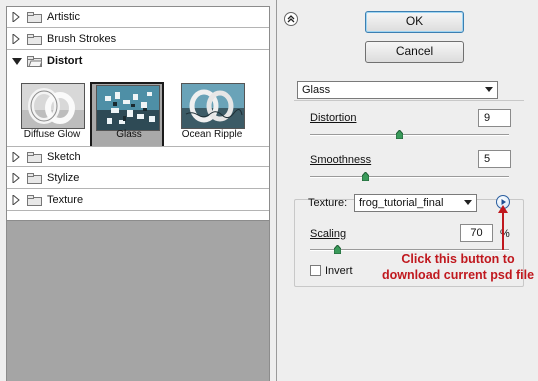  I want to click on category-label: Stylize, so click(63, 178).